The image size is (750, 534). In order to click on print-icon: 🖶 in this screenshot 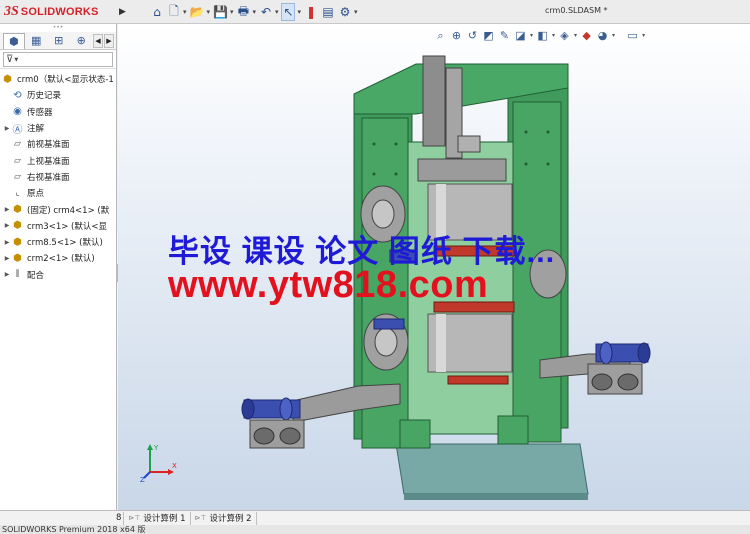, I will do `click(243, 12)`.